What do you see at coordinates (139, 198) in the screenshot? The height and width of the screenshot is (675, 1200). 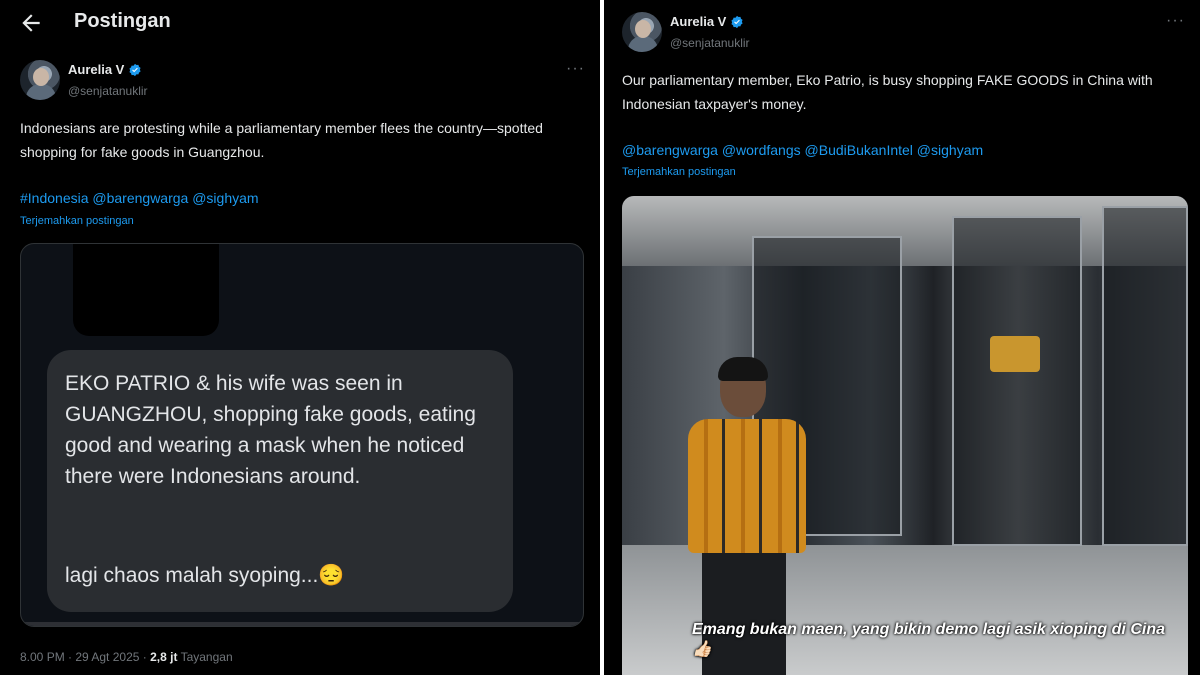 I see `post-hashtags: #Indonesia @barengwarga @sighyam` at bounding box center [139, 198].